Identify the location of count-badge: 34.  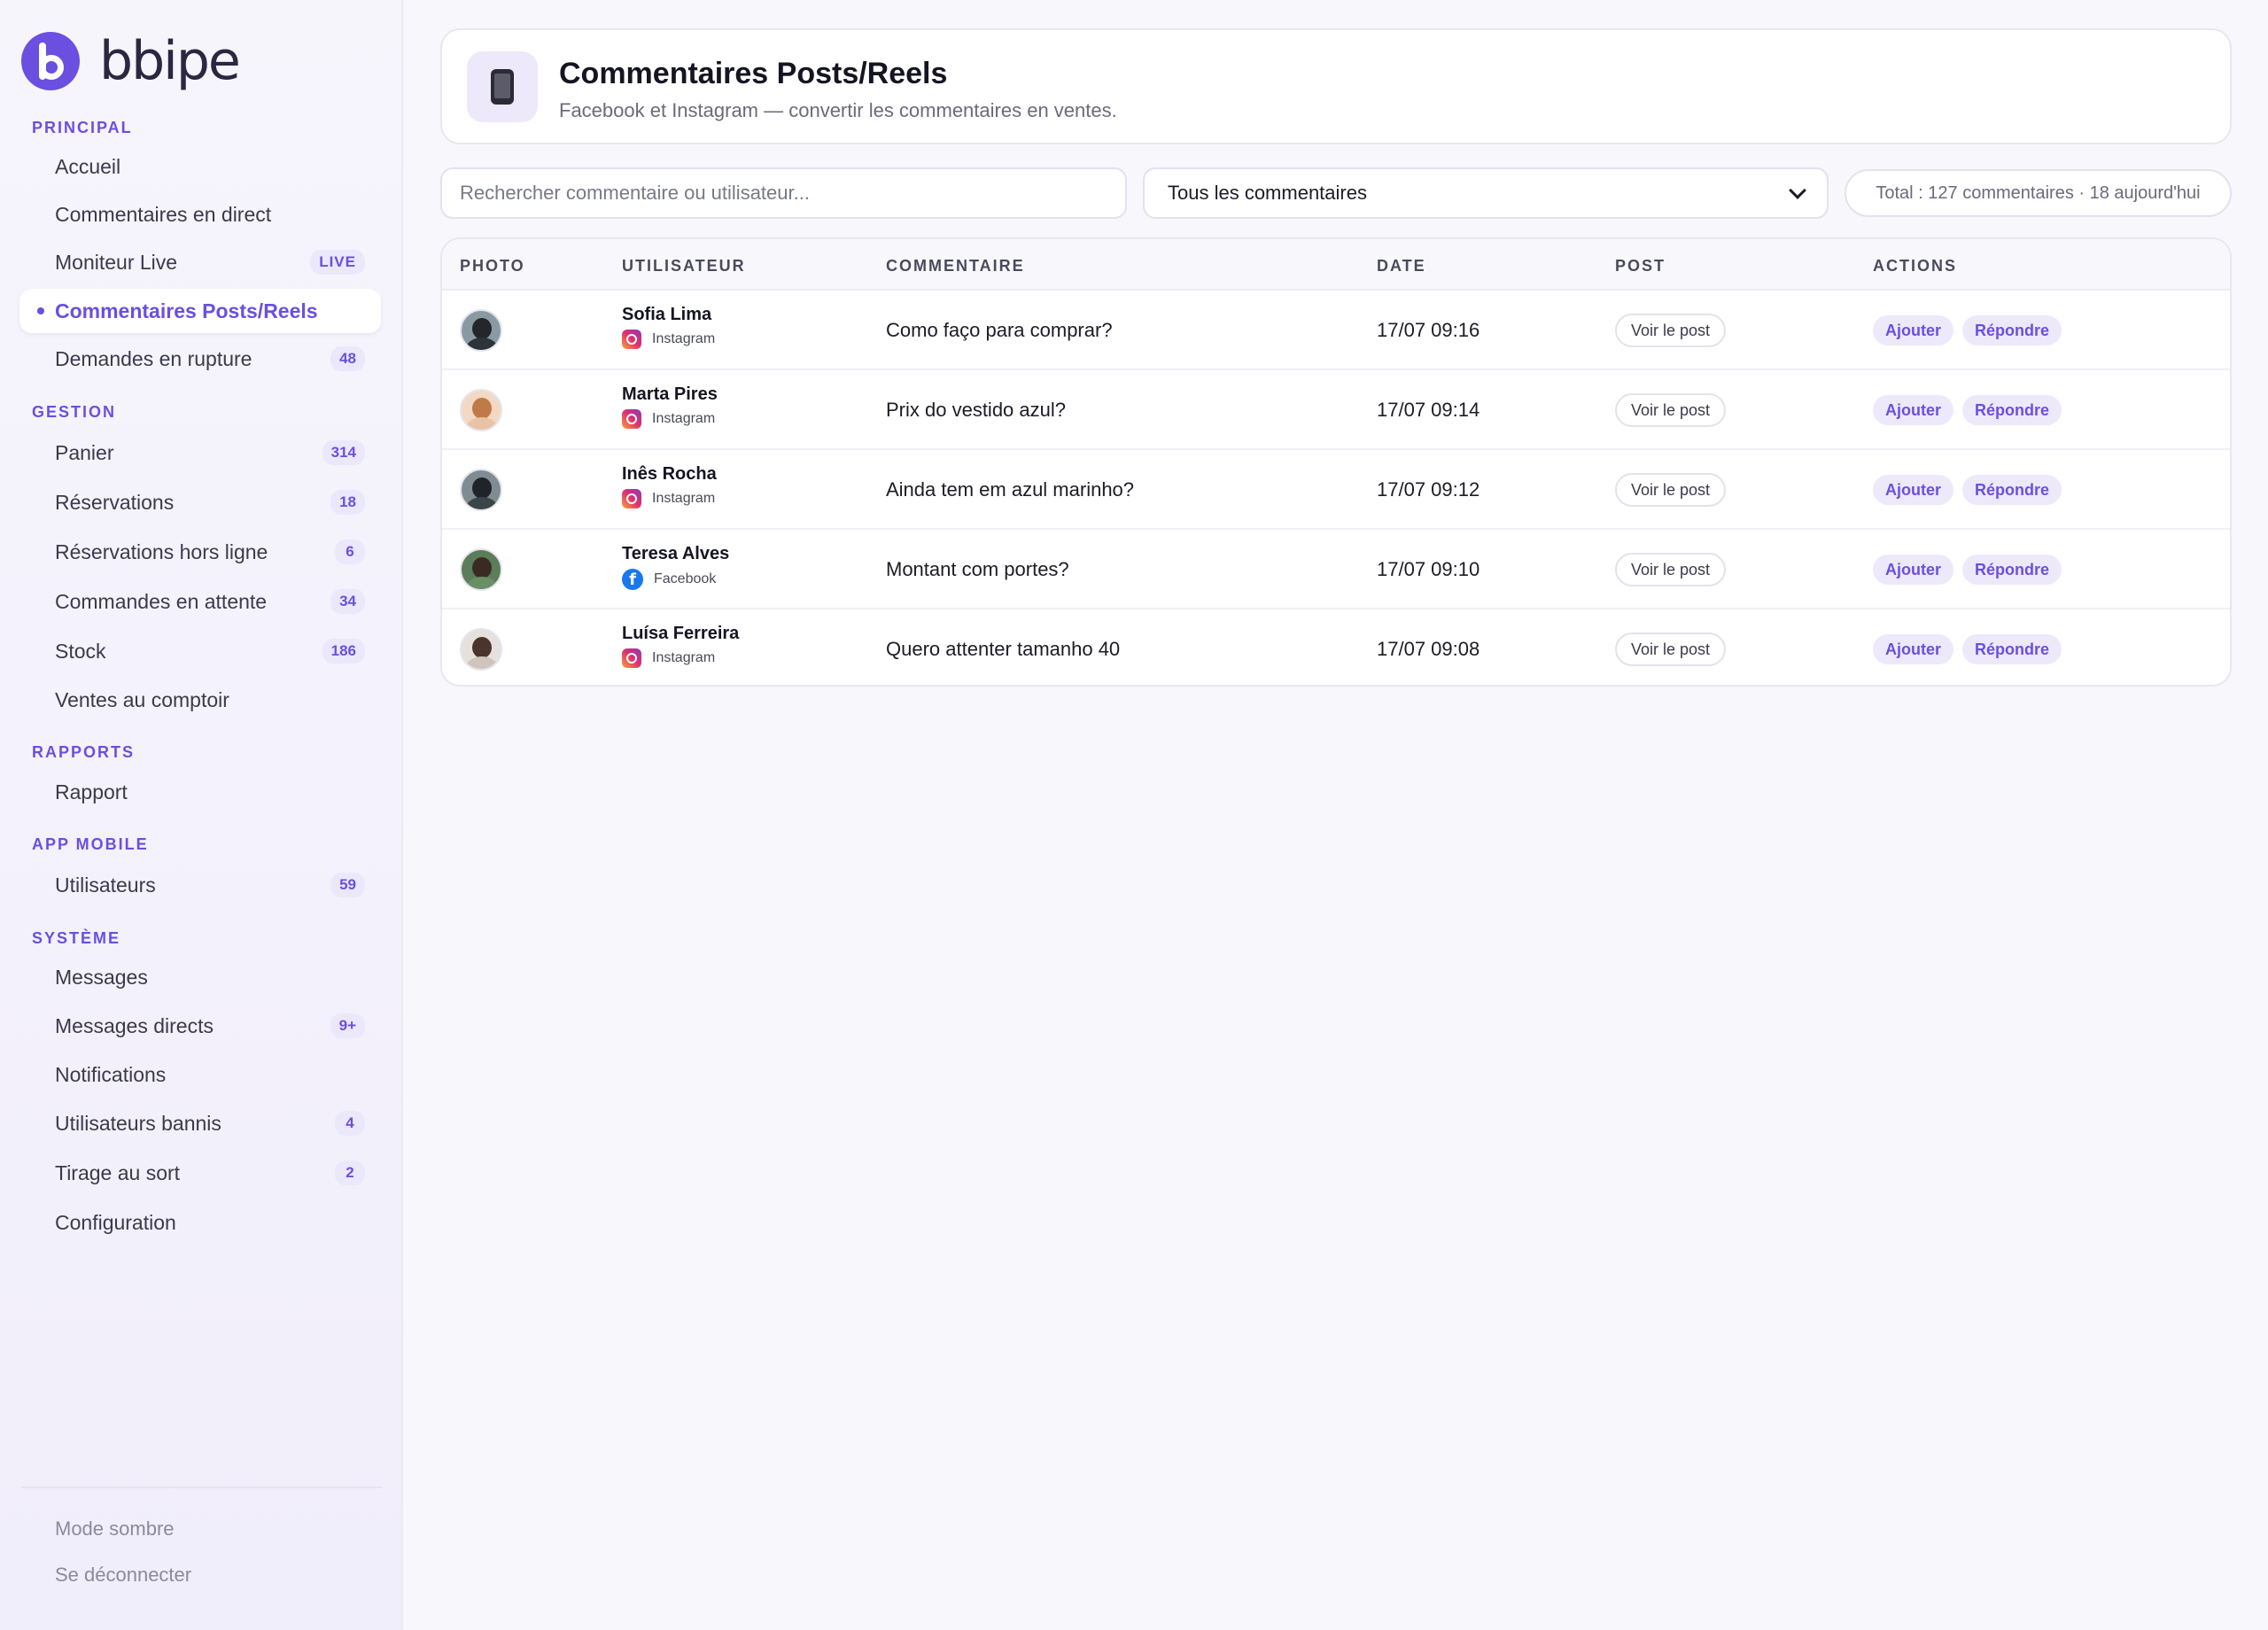
(347, 601).